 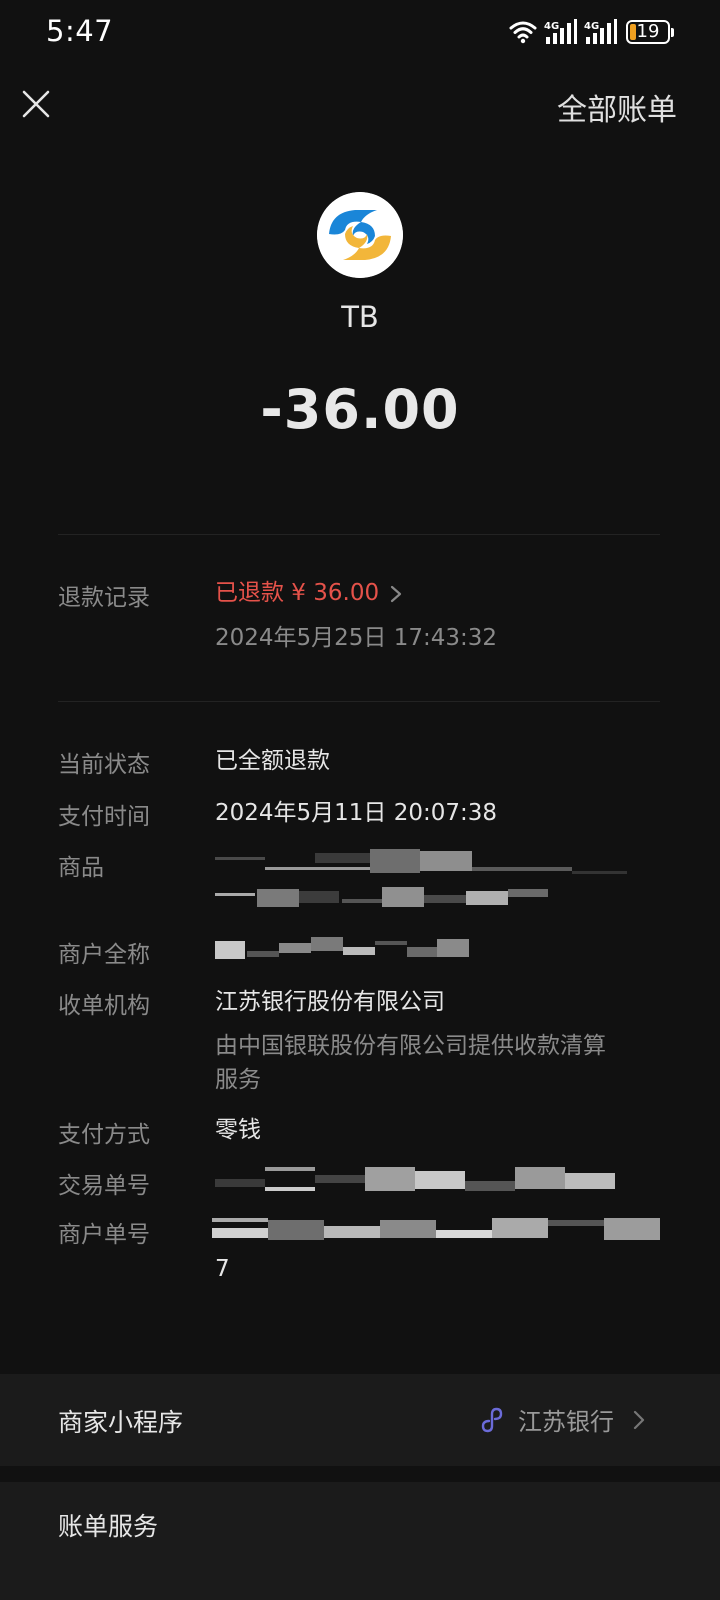 I want to click on pay-method-label: 支付方式, so click(x=104, y=1135).